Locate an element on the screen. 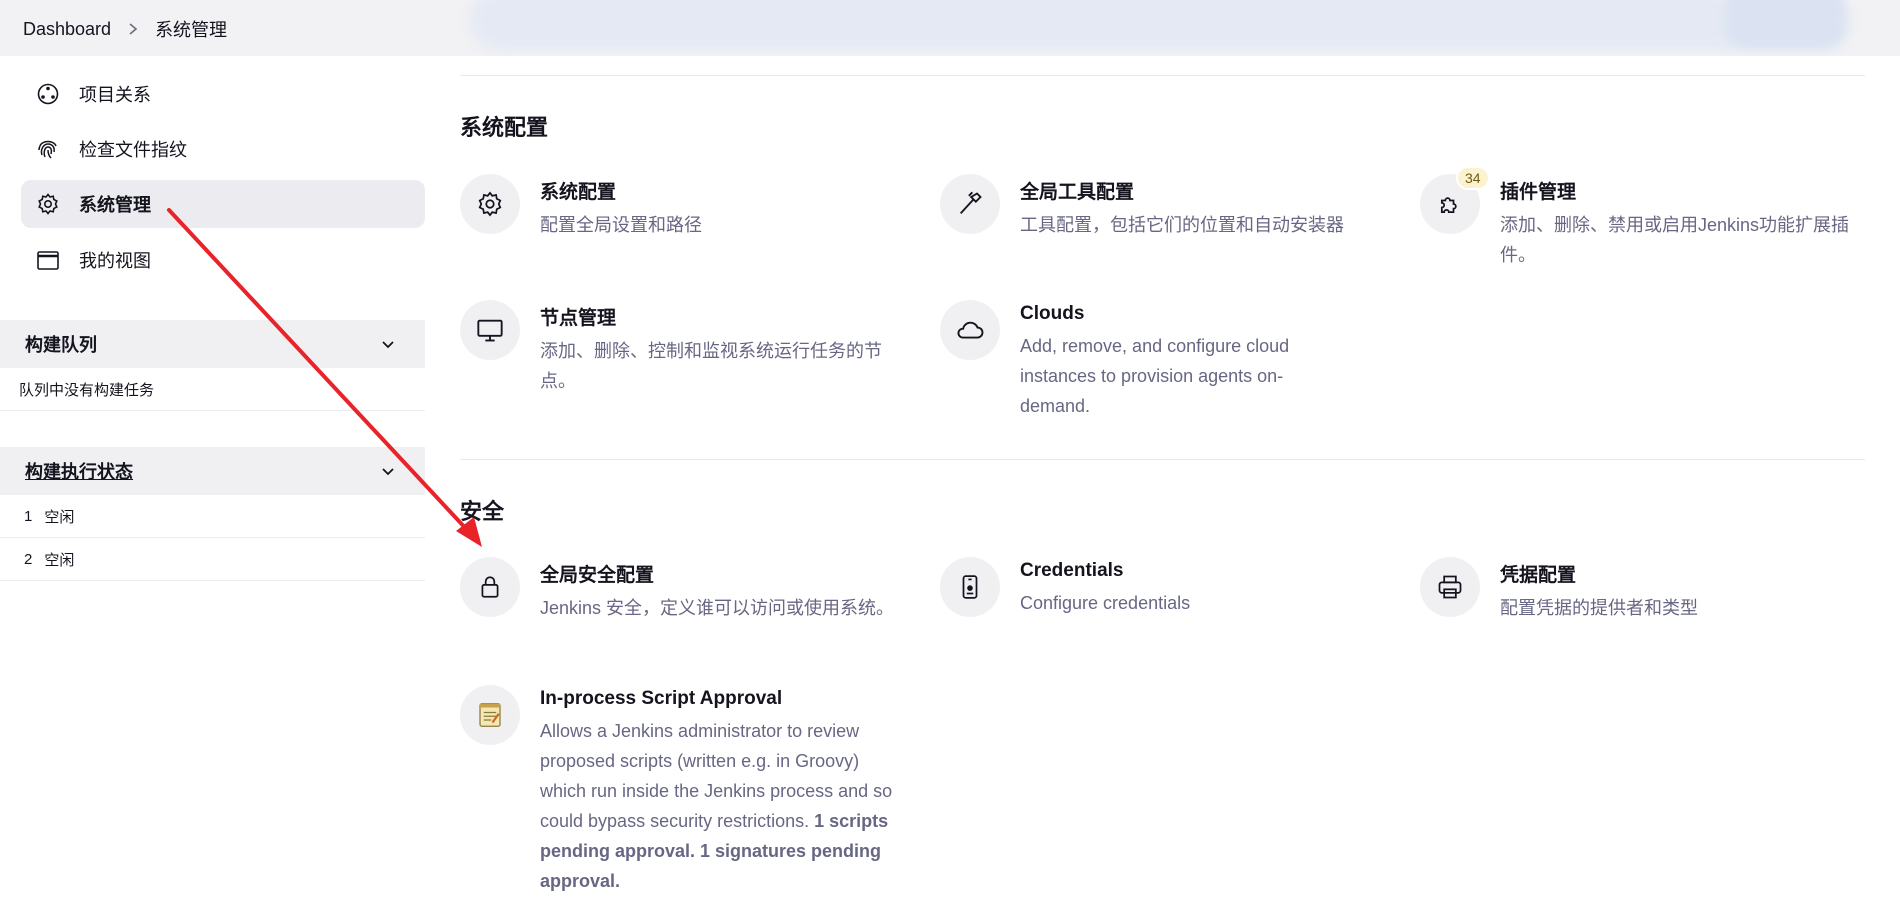 The width and height of the screenshot is (1900, 917). sidebar-item-label: 检查文件指纹 is located at coordinates (133, 150).